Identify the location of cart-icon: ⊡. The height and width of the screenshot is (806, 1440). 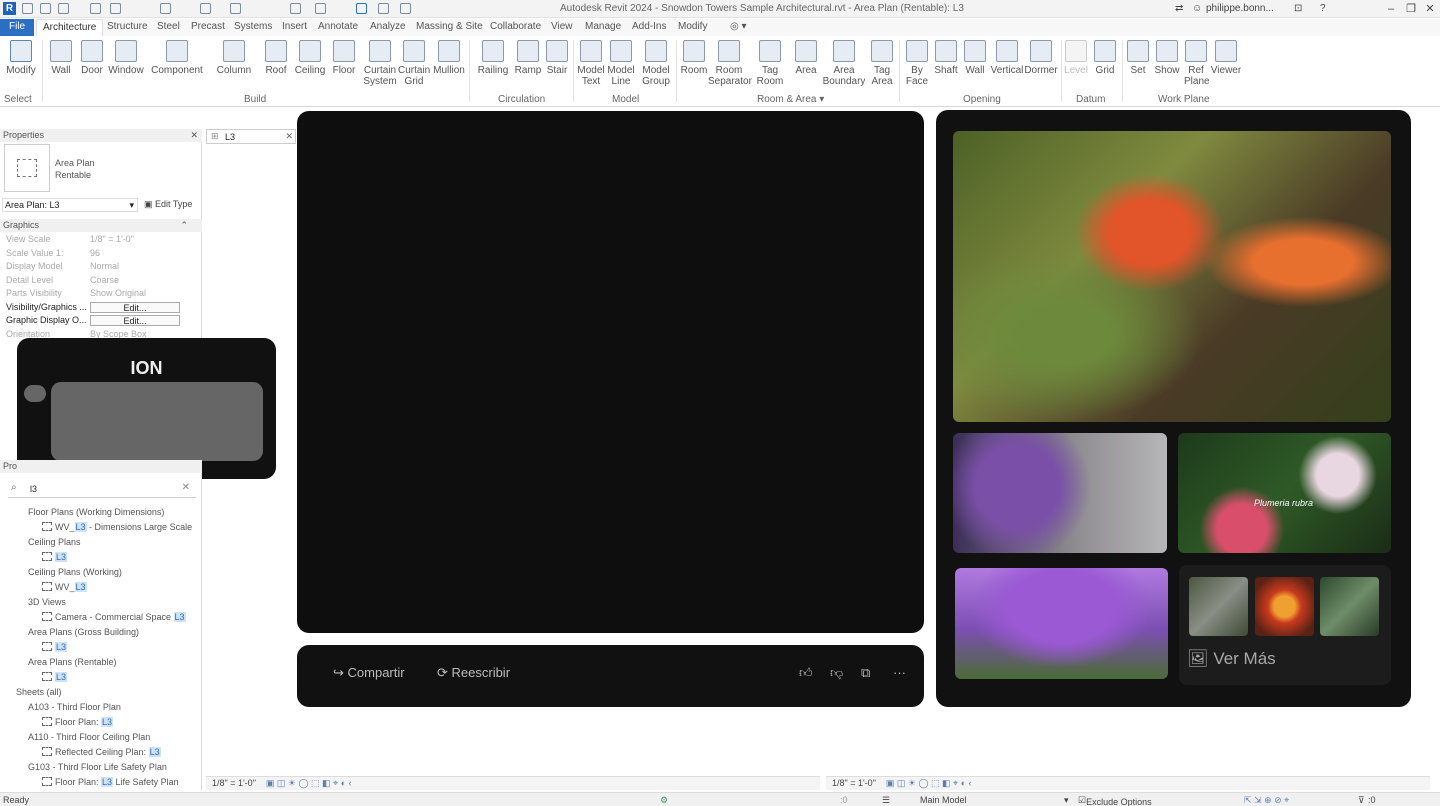
(1298, 8).